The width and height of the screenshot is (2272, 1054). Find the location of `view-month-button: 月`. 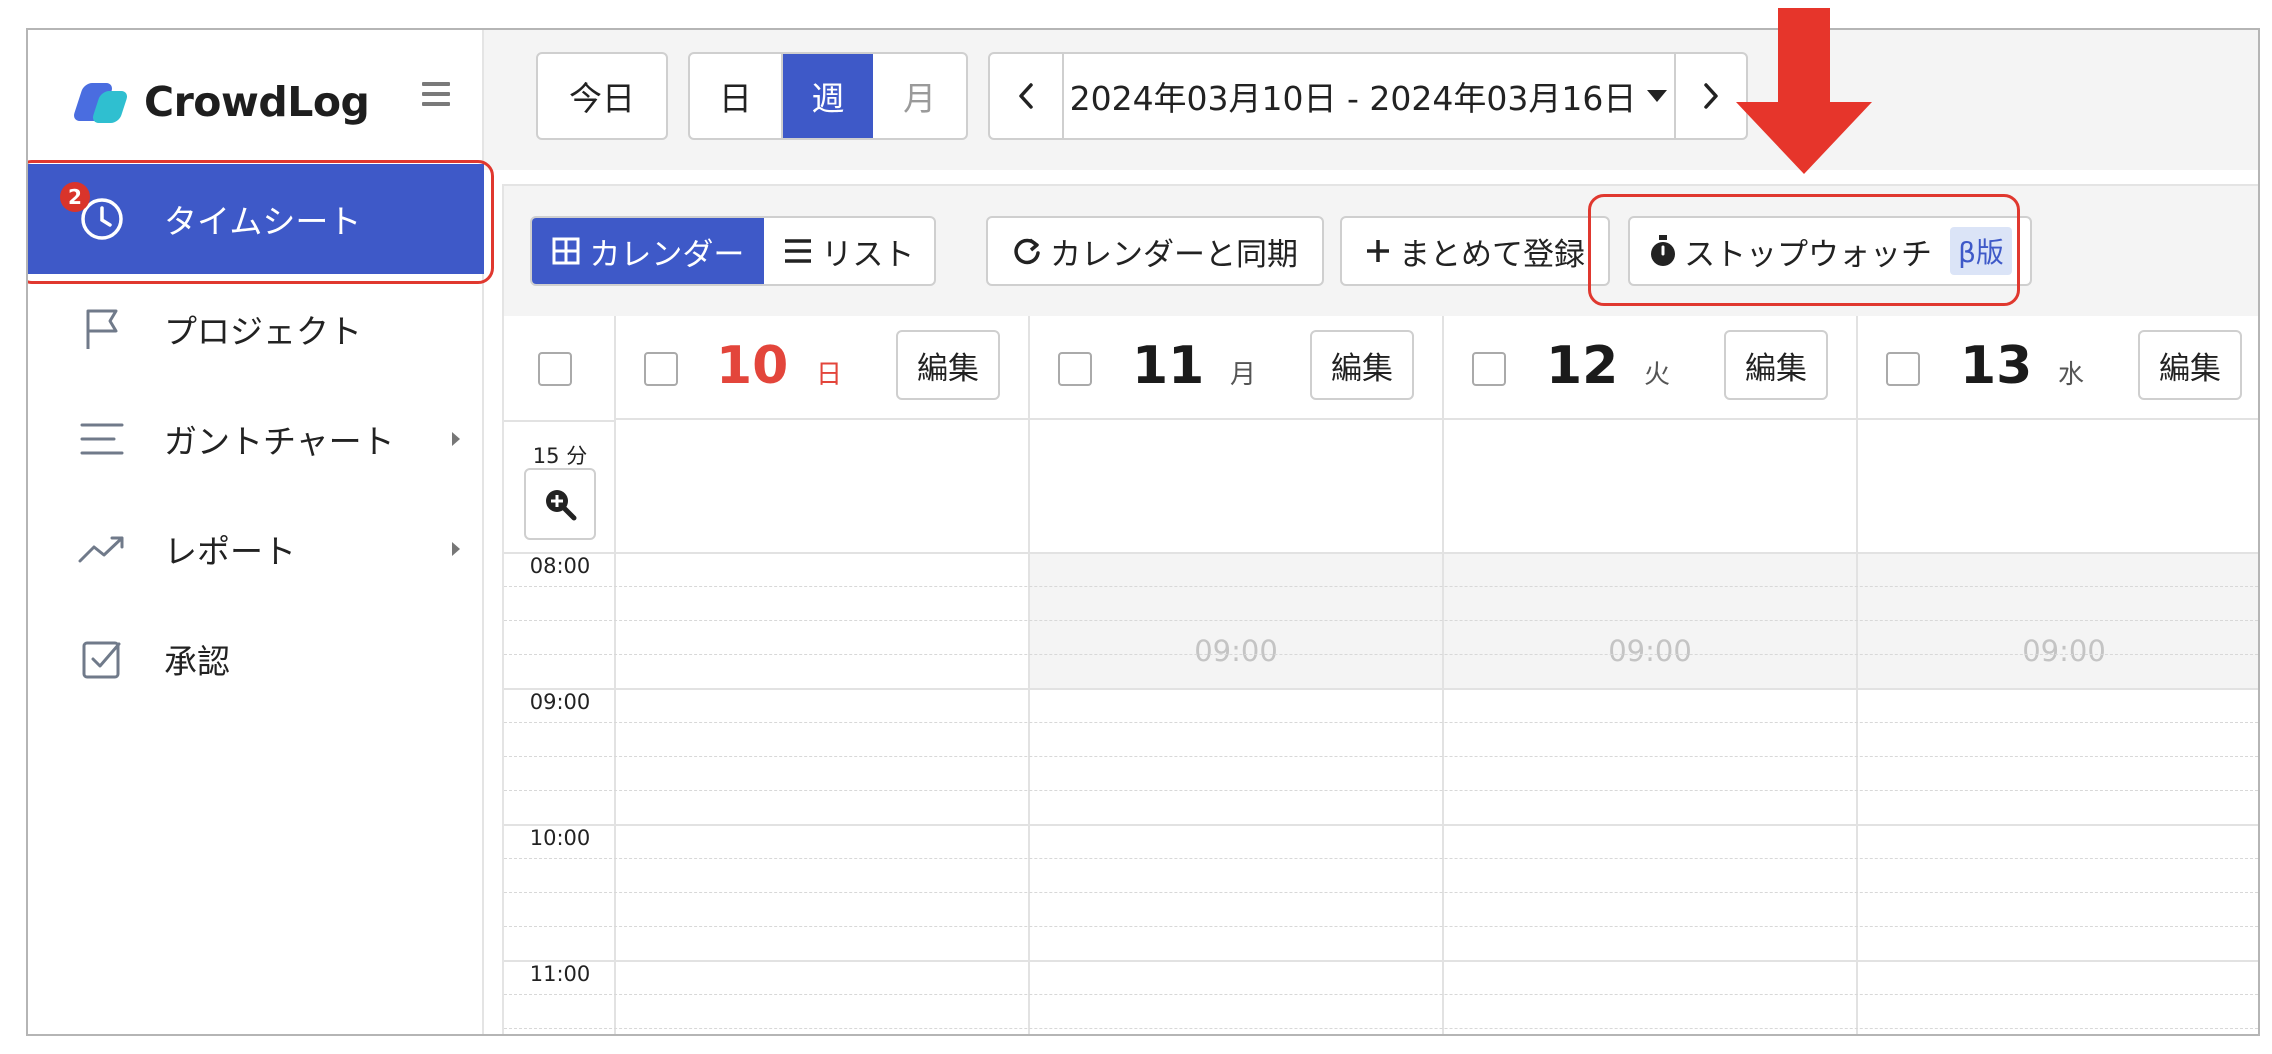

view-month-button: 月 is located at coordinates (919, 96).